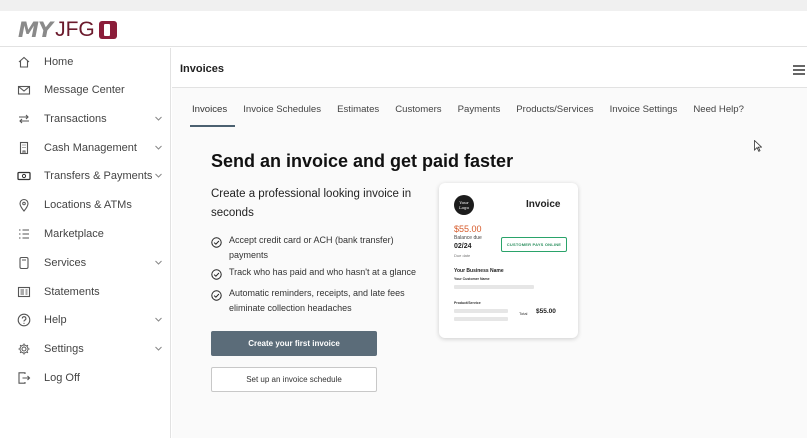 This screenshot has height=438, width=807. Describe the element at coordinates (24, 62) in the screenshot. I see `home-icon` at that location.